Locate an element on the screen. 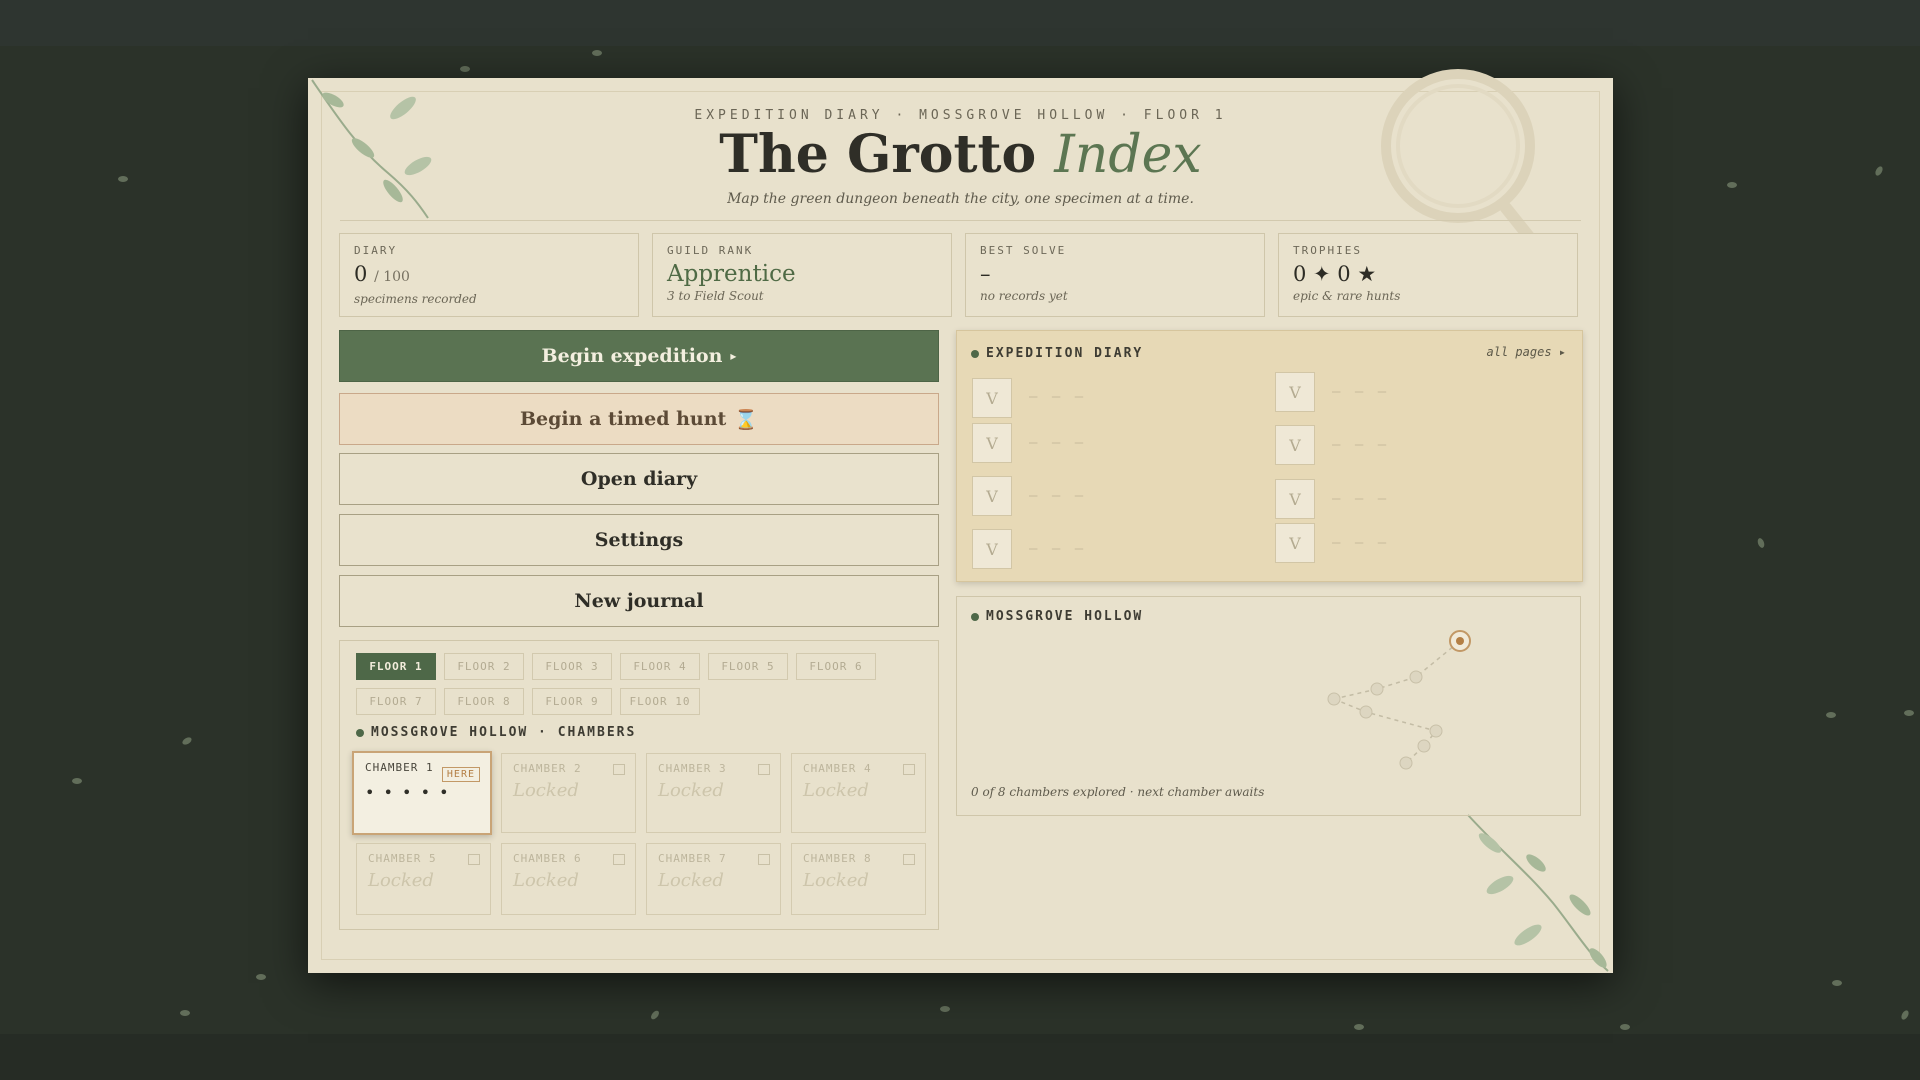 Image resolution: width=1920 pixels, height=1080 pixels. header-divider is located at coordinates (960, 220).